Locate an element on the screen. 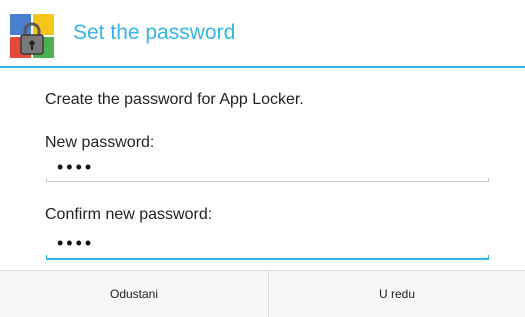 Image resolution: width=525 pixels, height=317 pixels. title-divider is located at coordinates (262, 67).